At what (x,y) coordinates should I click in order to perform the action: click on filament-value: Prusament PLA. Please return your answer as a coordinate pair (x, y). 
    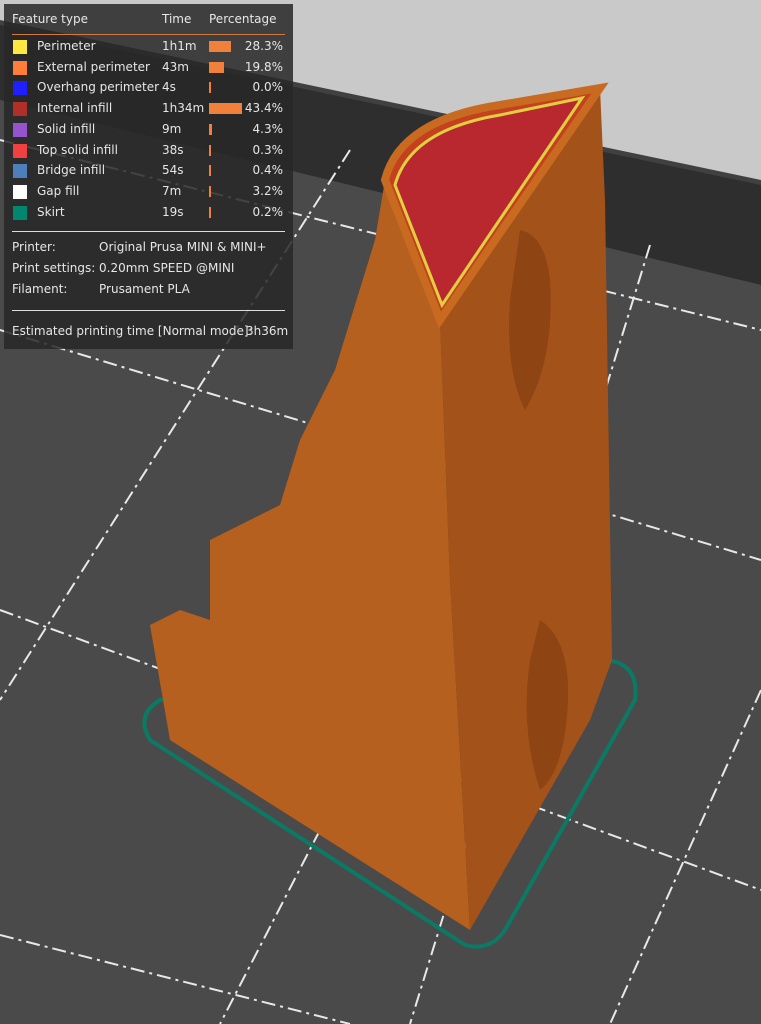
    Looking at the image, I should click on (144, 289).